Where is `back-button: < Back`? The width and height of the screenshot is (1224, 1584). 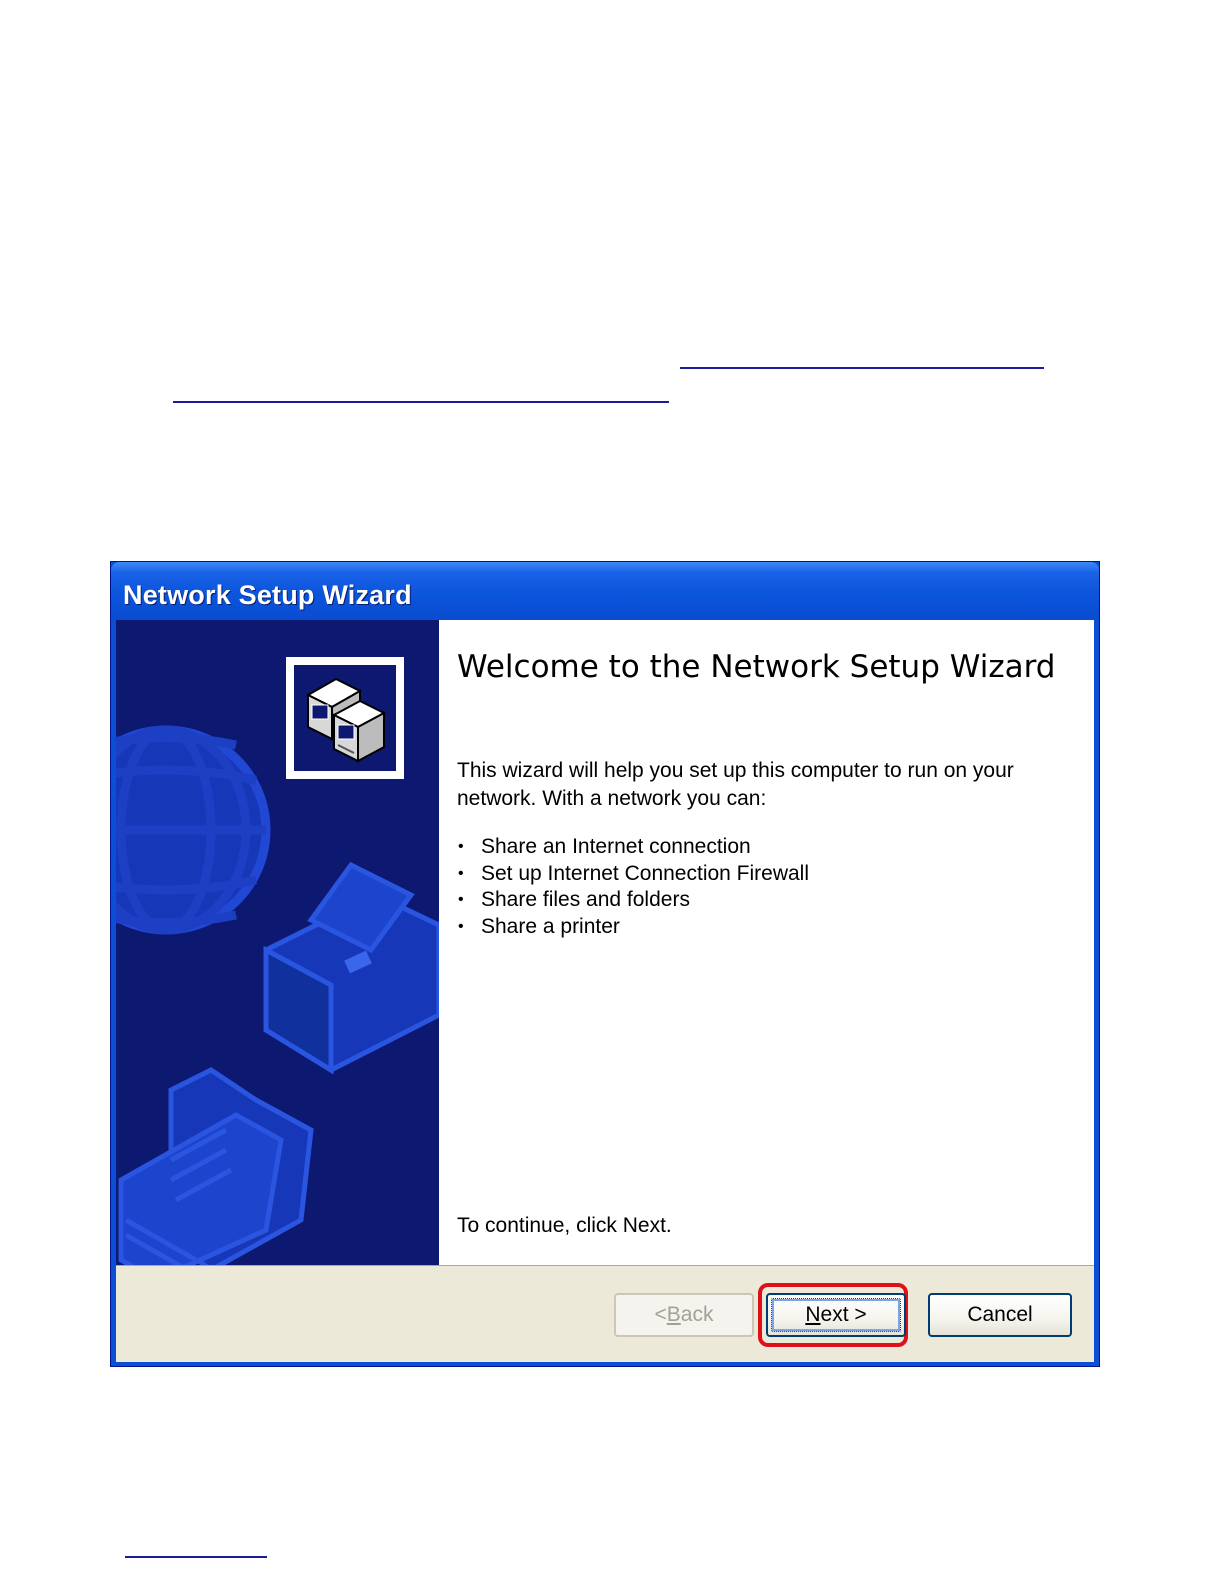
back-button: < Back is located at coordinates (684, 1315).